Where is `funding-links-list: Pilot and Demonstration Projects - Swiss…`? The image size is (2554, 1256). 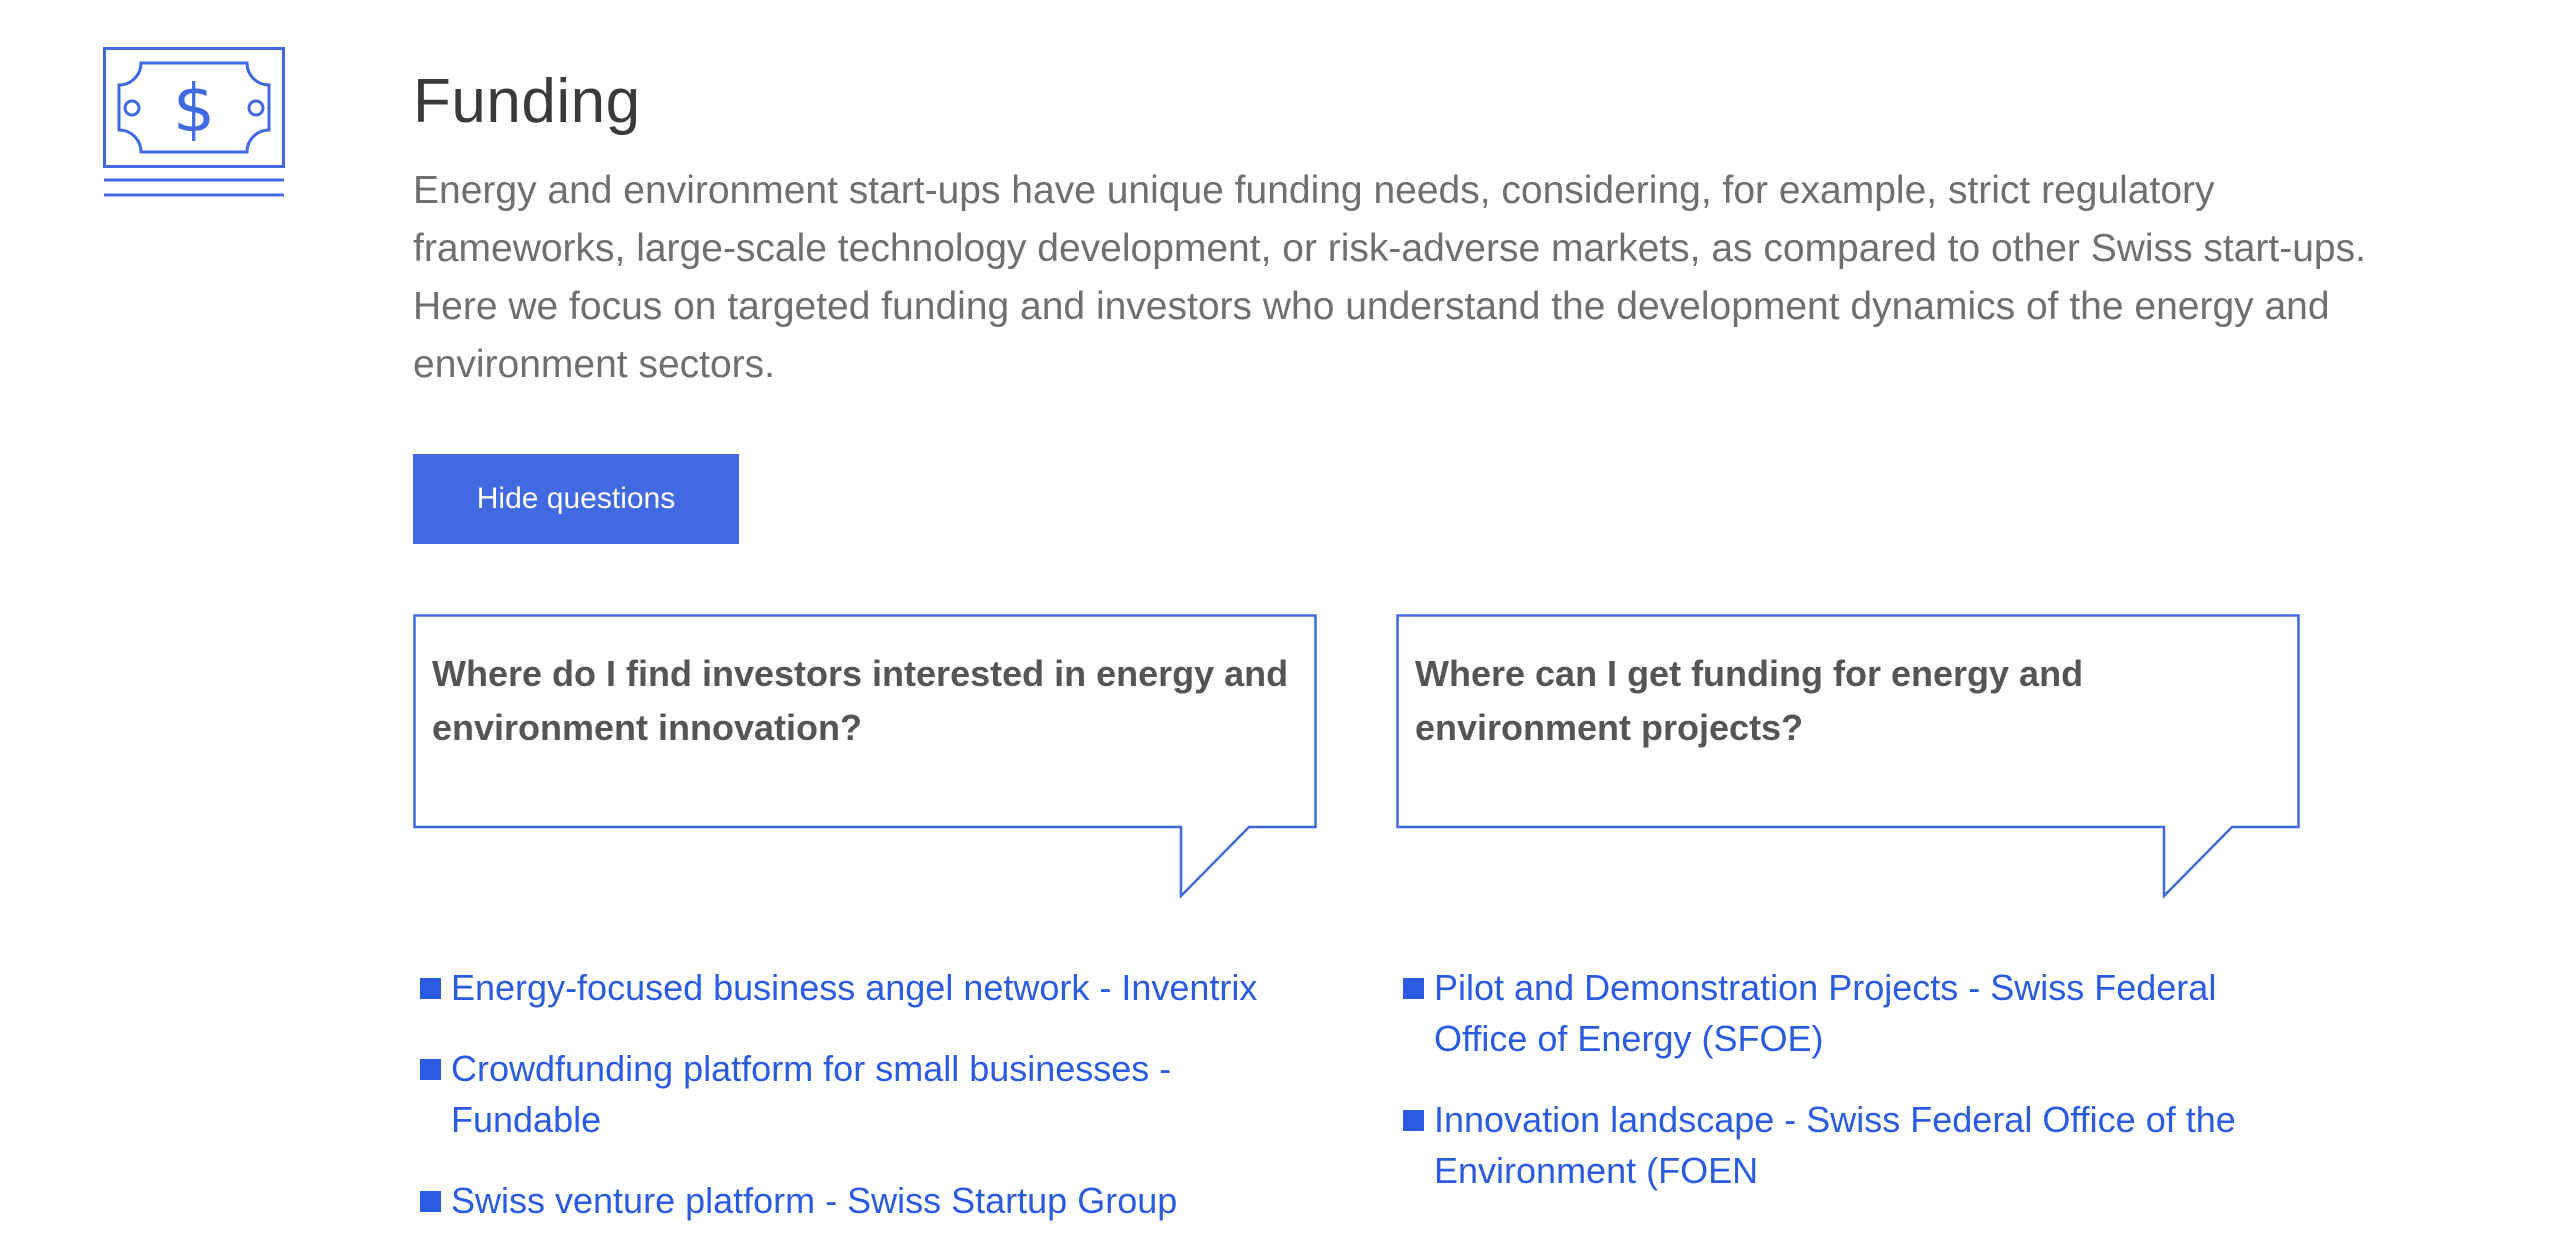 funding-links-list: Pilot and Demonstration Projects - Swiss… is located at coordinates (1833, 1094).